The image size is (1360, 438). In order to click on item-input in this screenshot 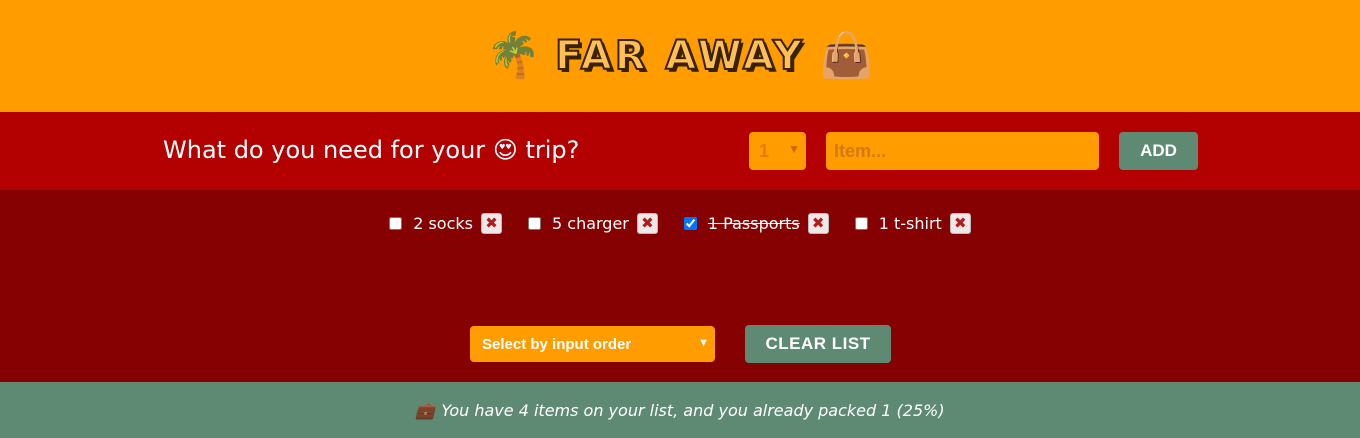, I will do `click(962, 151)`.